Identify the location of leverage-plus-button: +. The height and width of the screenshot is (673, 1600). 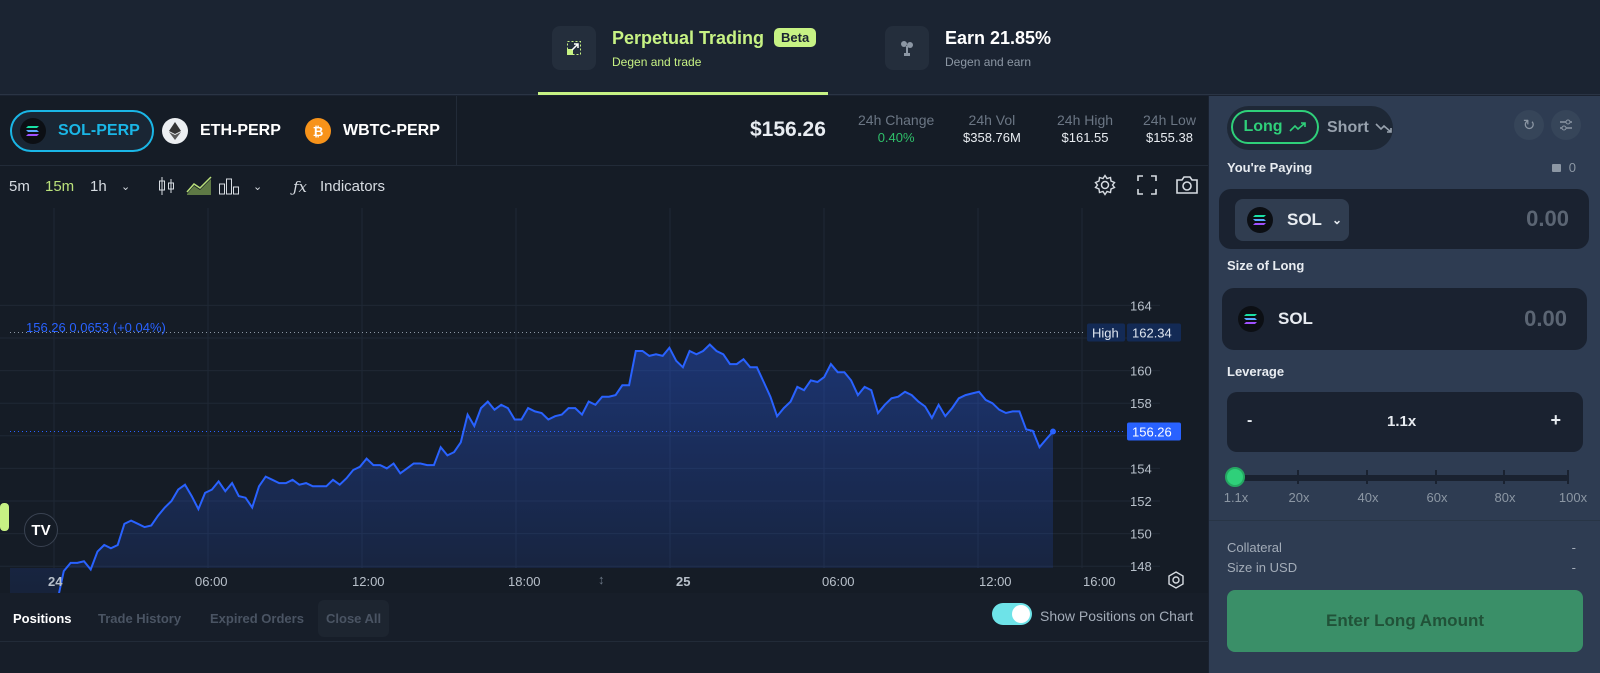
(1555, 420).